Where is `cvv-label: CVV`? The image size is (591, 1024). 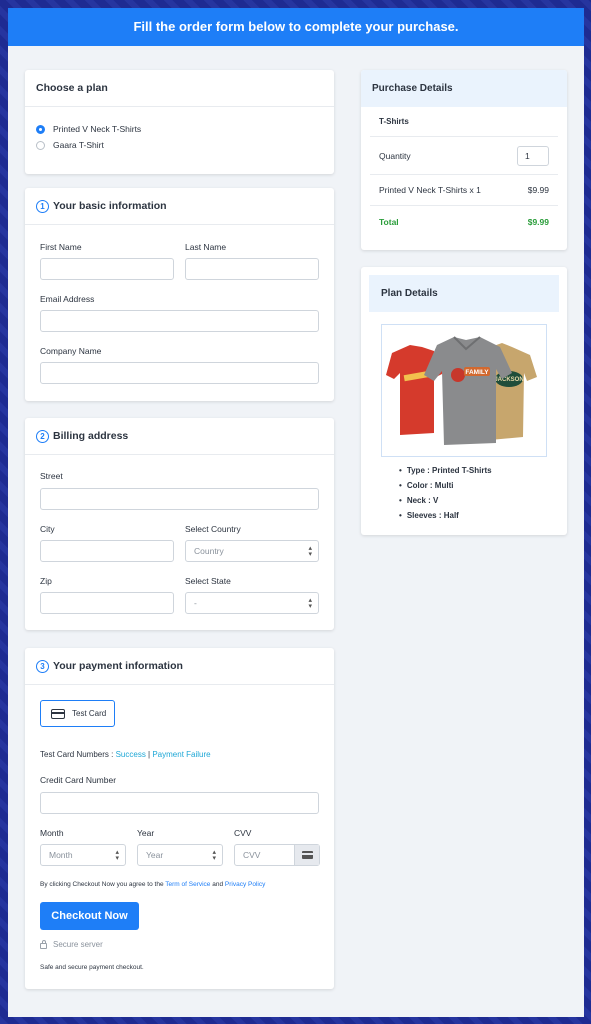
cvv-label: CVV is located at coordinates (243, 833).